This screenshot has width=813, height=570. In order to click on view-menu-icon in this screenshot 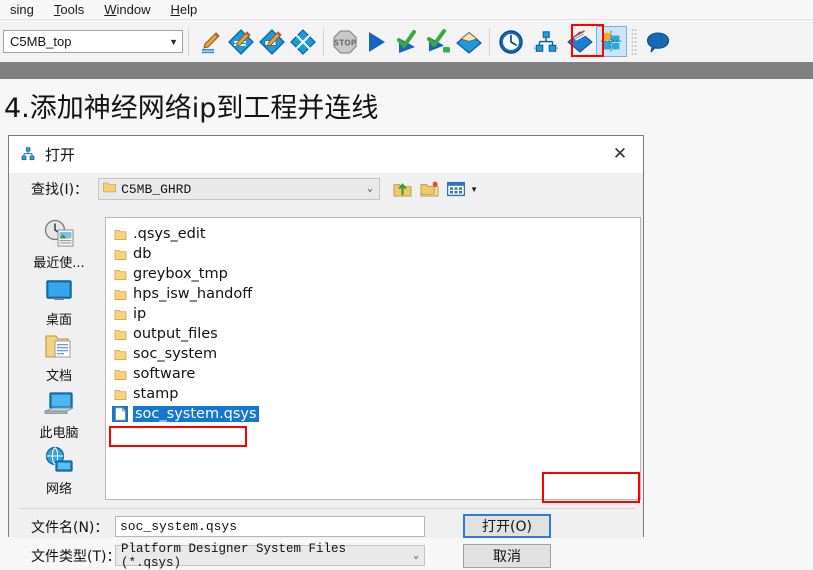, I will do `click(456, 189)`.